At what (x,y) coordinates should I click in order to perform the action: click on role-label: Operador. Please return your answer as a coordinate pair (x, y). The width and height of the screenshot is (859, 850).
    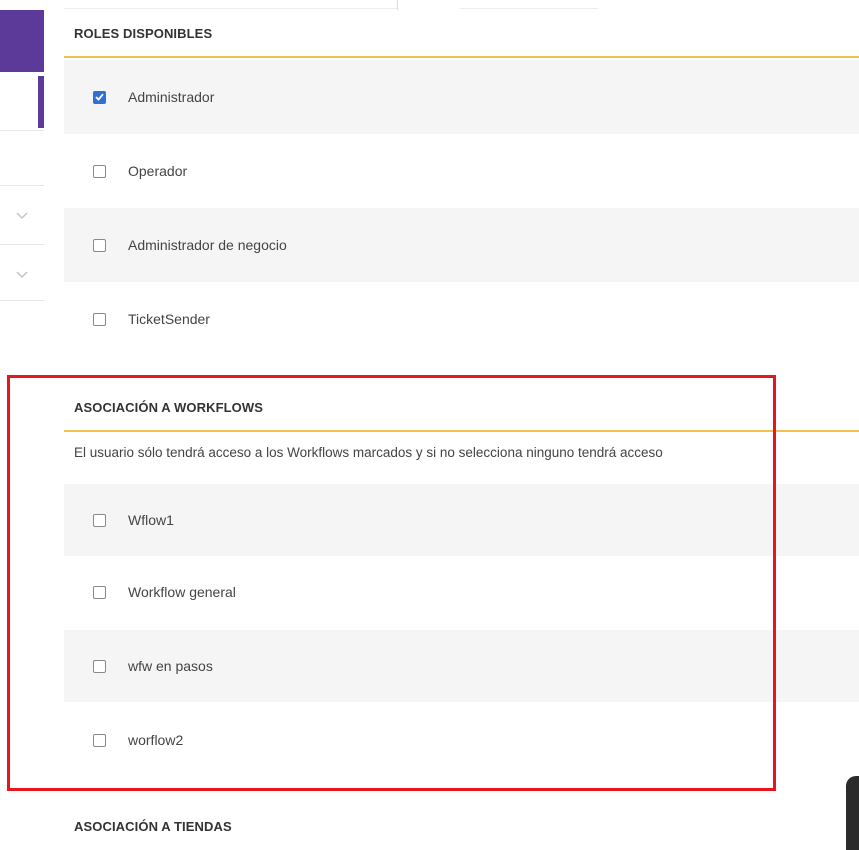
    Looking at the image, I should click on (158, 171).